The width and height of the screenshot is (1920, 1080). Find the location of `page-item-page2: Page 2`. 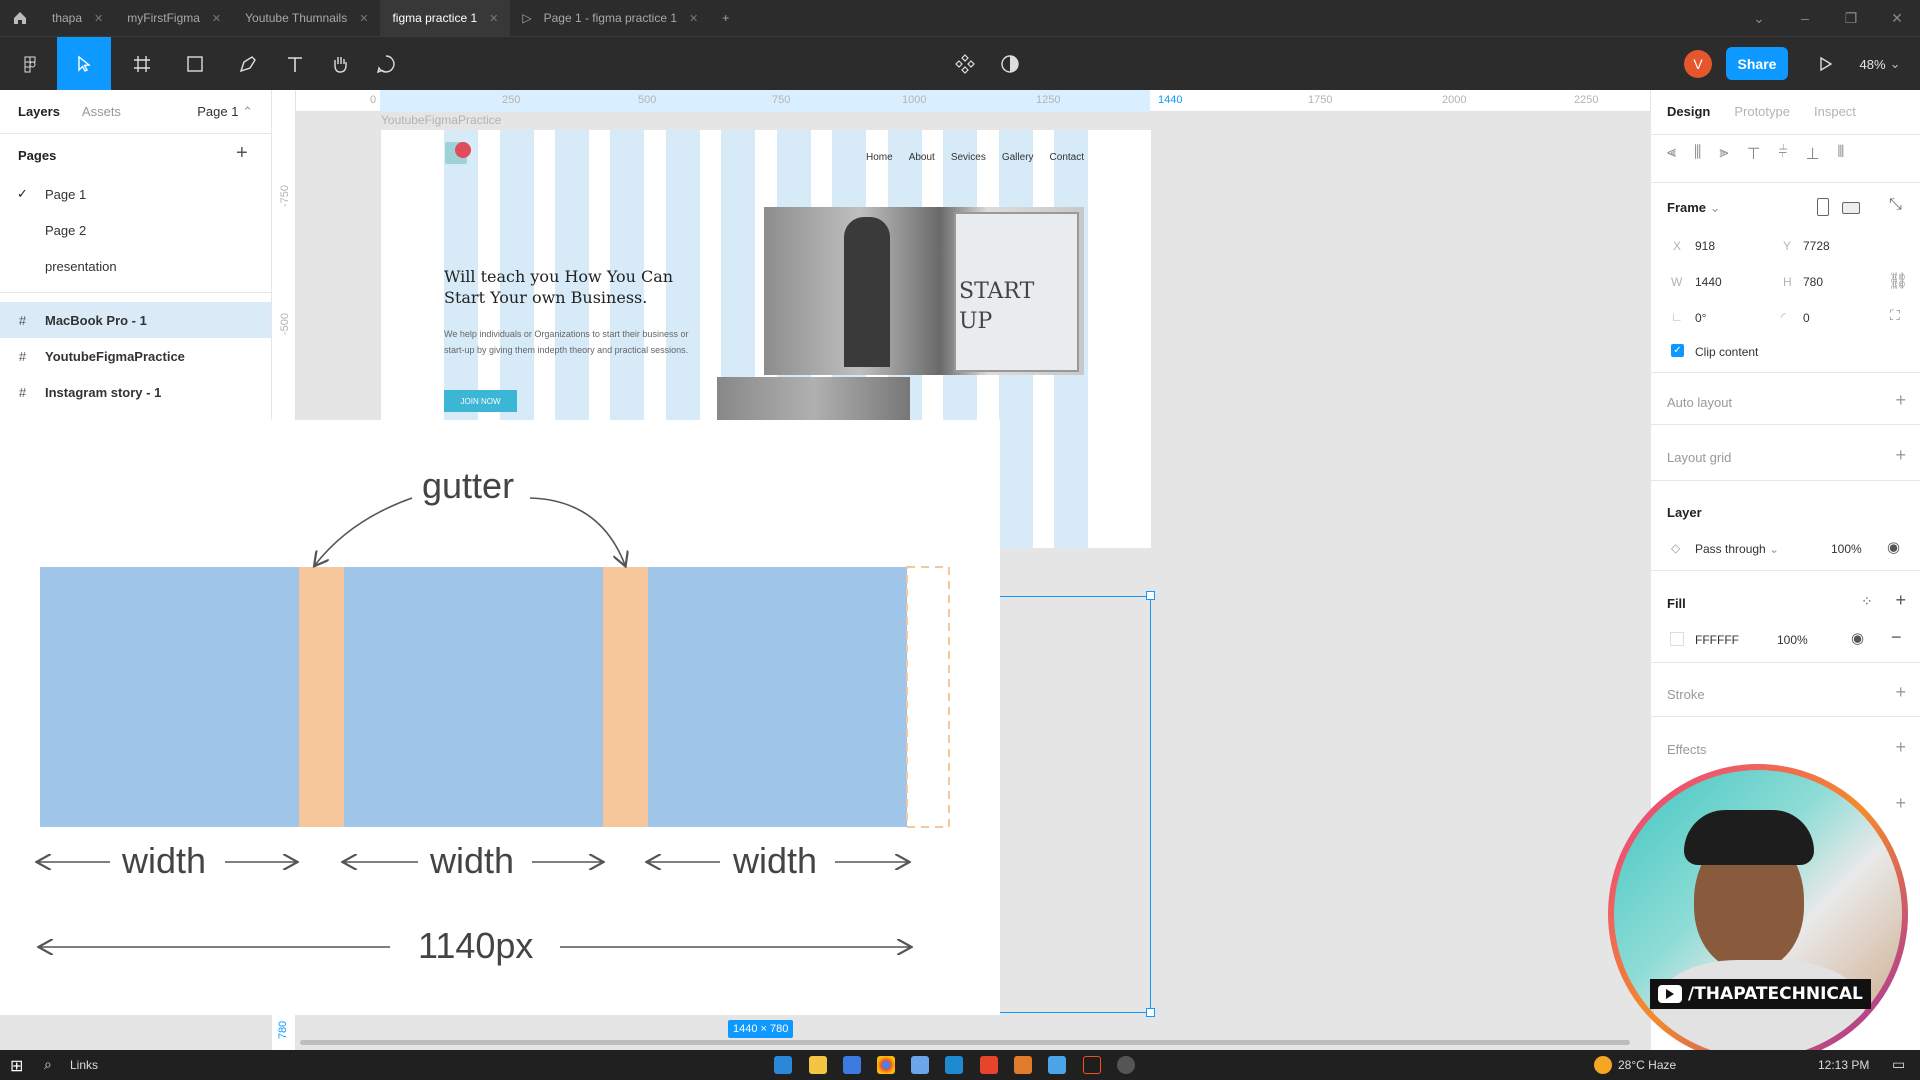

page-item-page2: Page 2 is located at coordinates (135, 230).